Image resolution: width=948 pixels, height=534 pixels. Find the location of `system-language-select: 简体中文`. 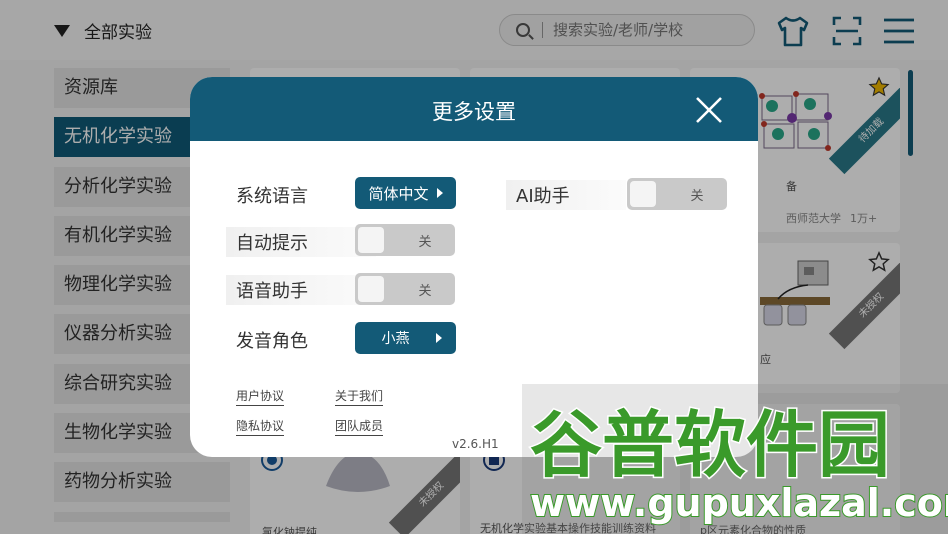

system-language-select: 简体中文 is located at coordinates (405, 193).